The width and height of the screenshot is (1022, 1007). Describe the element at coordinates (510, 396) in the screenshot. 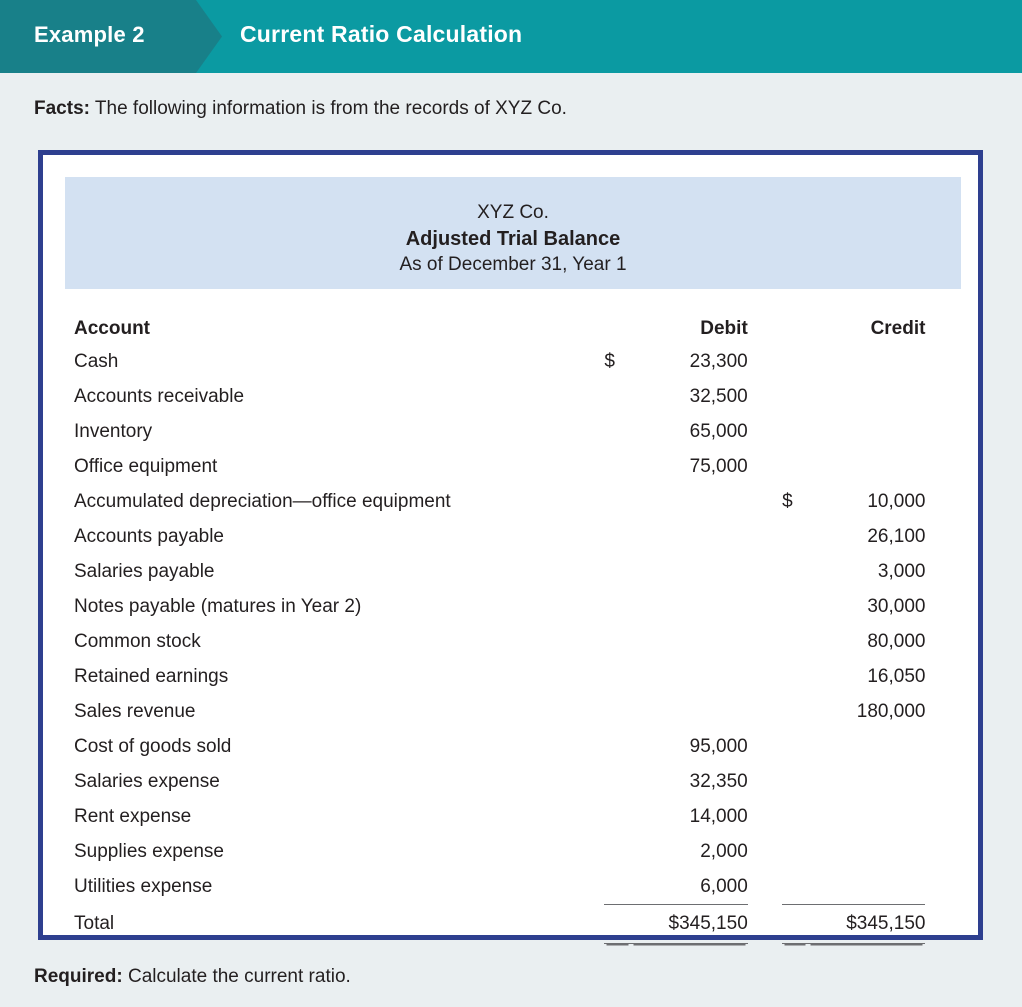

I see `table-row: Accounts receivable 32,500` at that location.